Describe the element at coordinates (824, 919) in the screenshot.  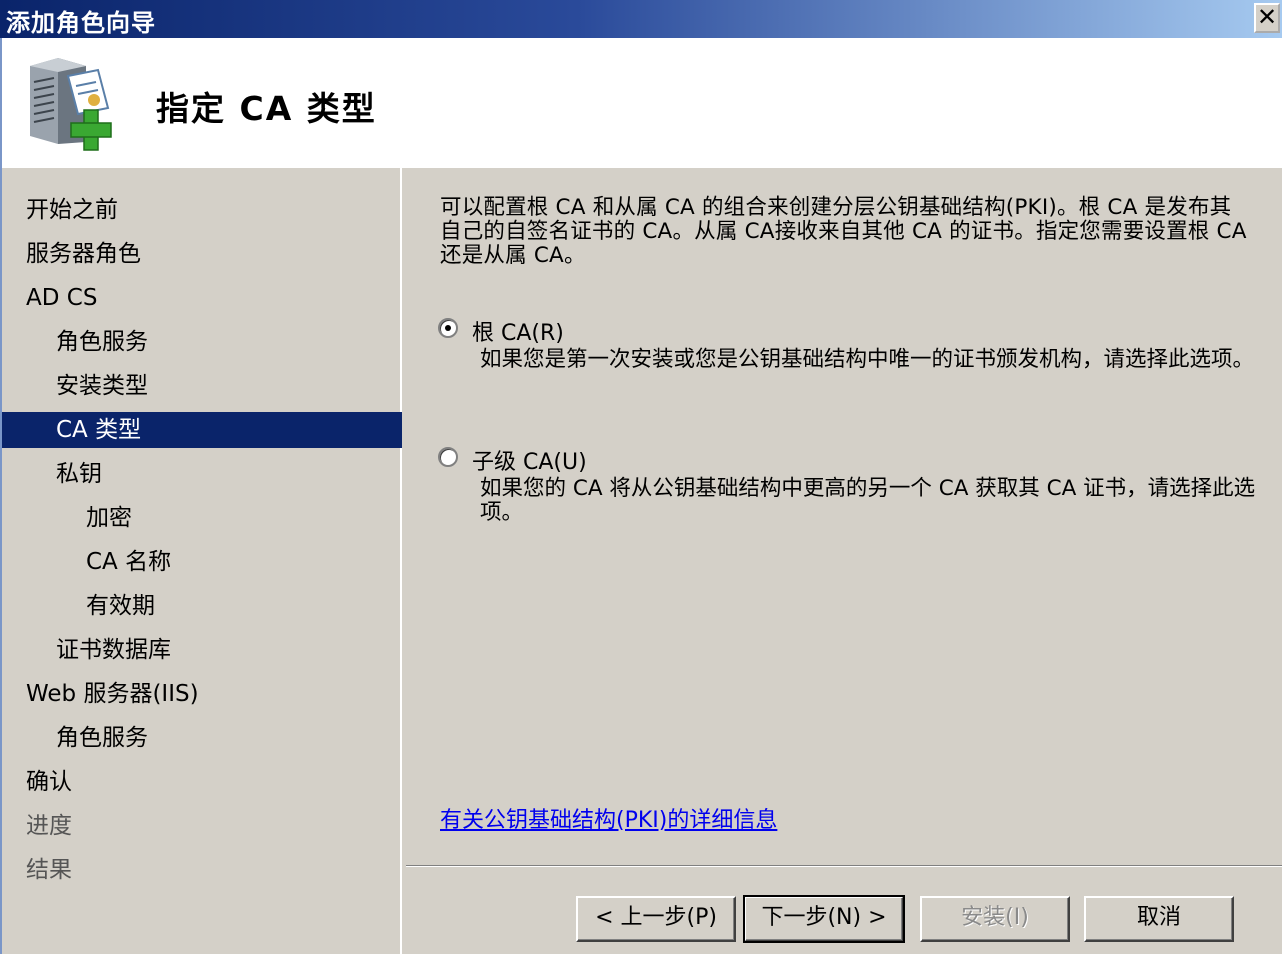
I see `next-button: 下一步(N) >` at that location.